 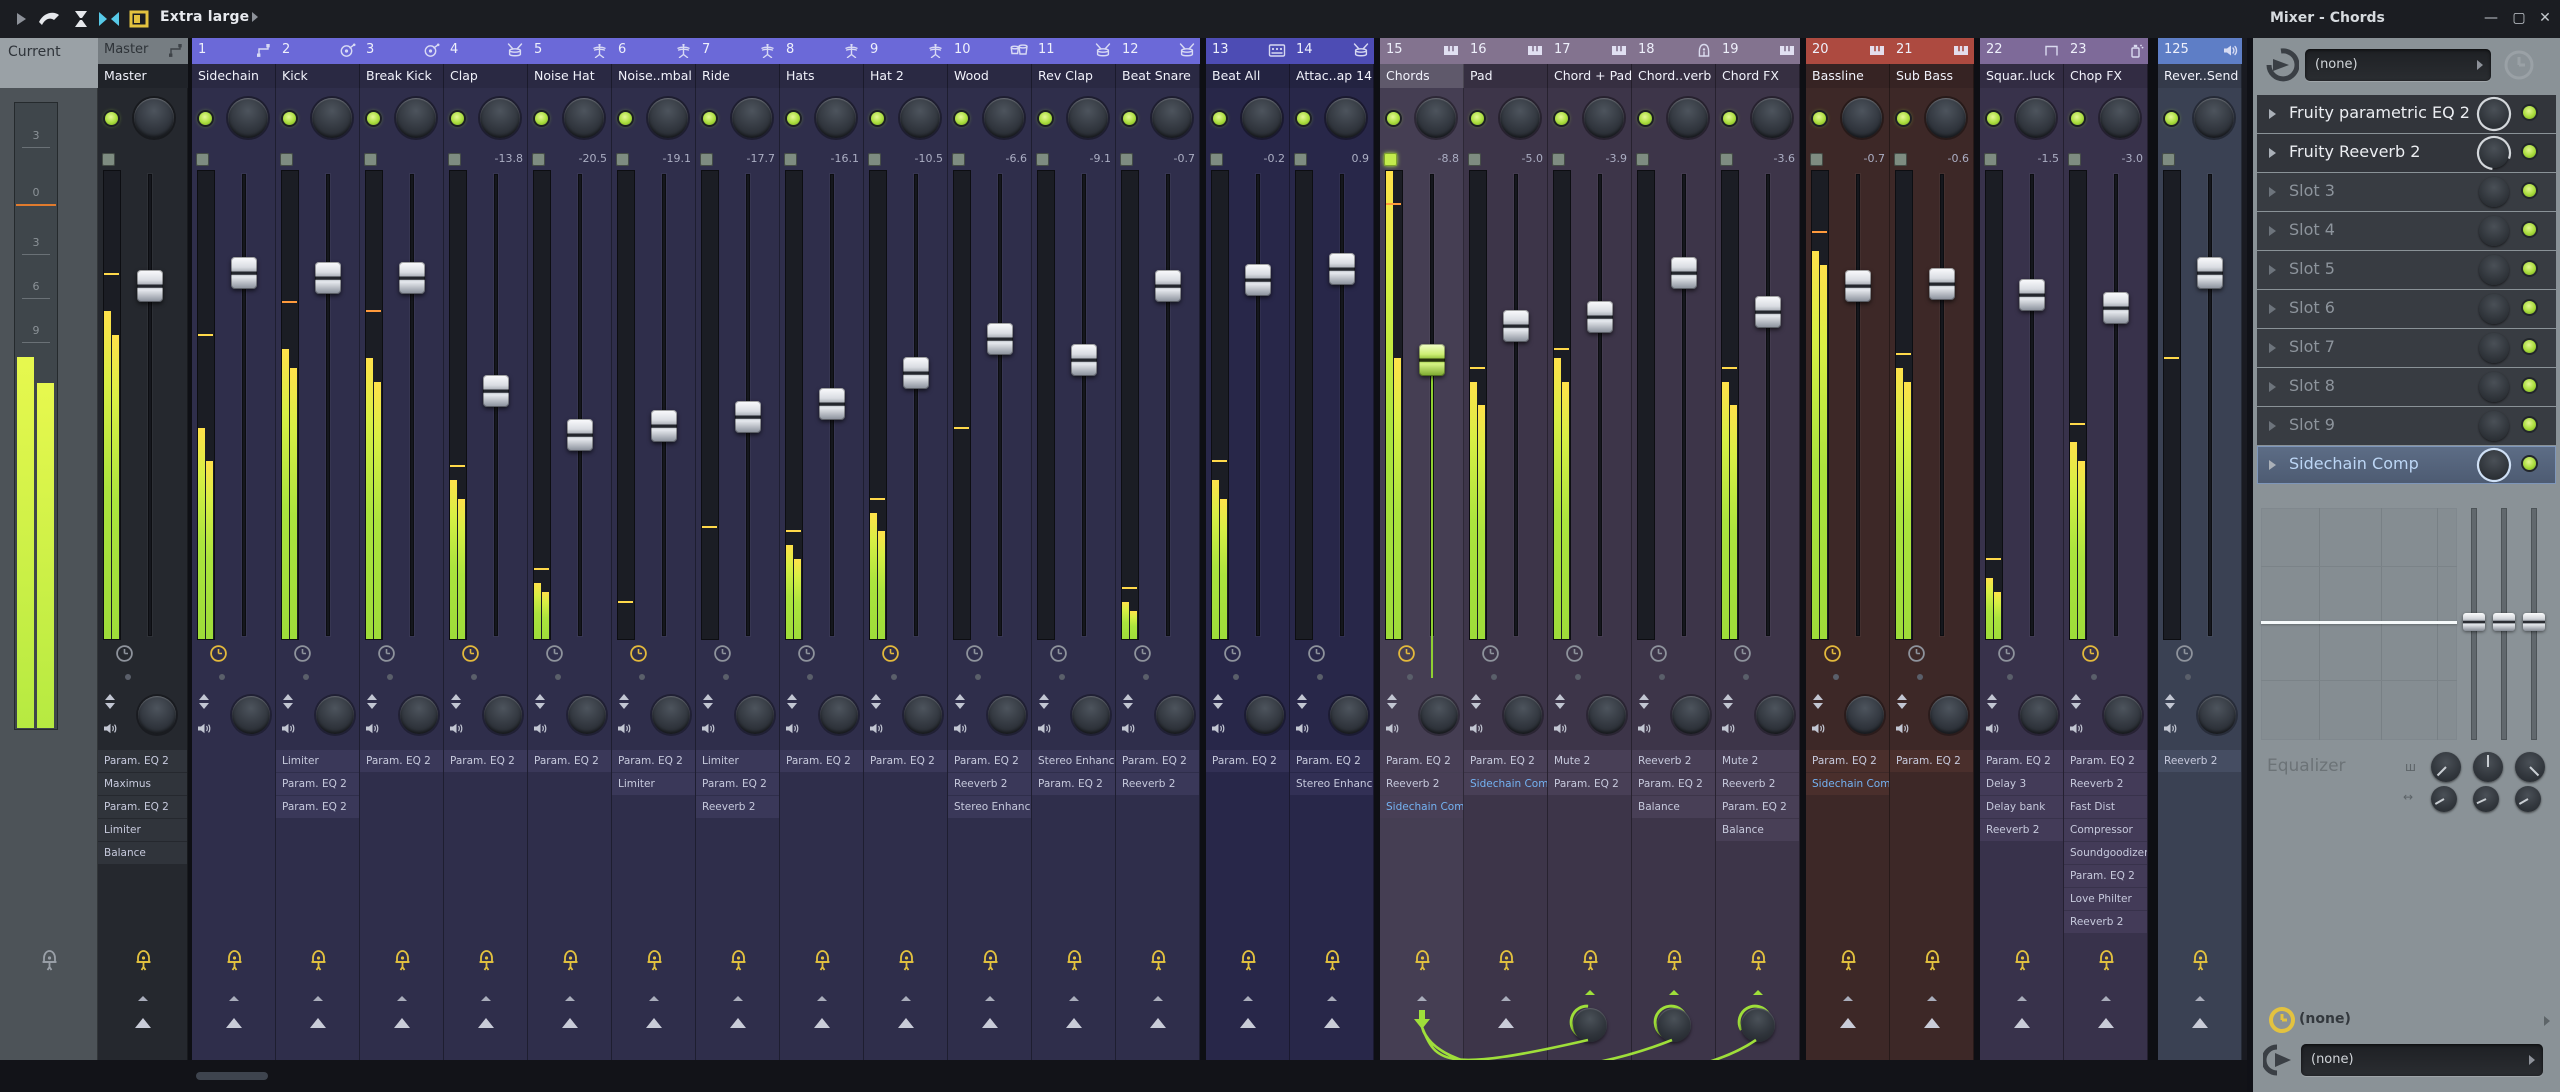 What do you see at coordinates (1758, 51) in the screenshot?
I see `track-header: 19` at bounding box center [1758, 51].